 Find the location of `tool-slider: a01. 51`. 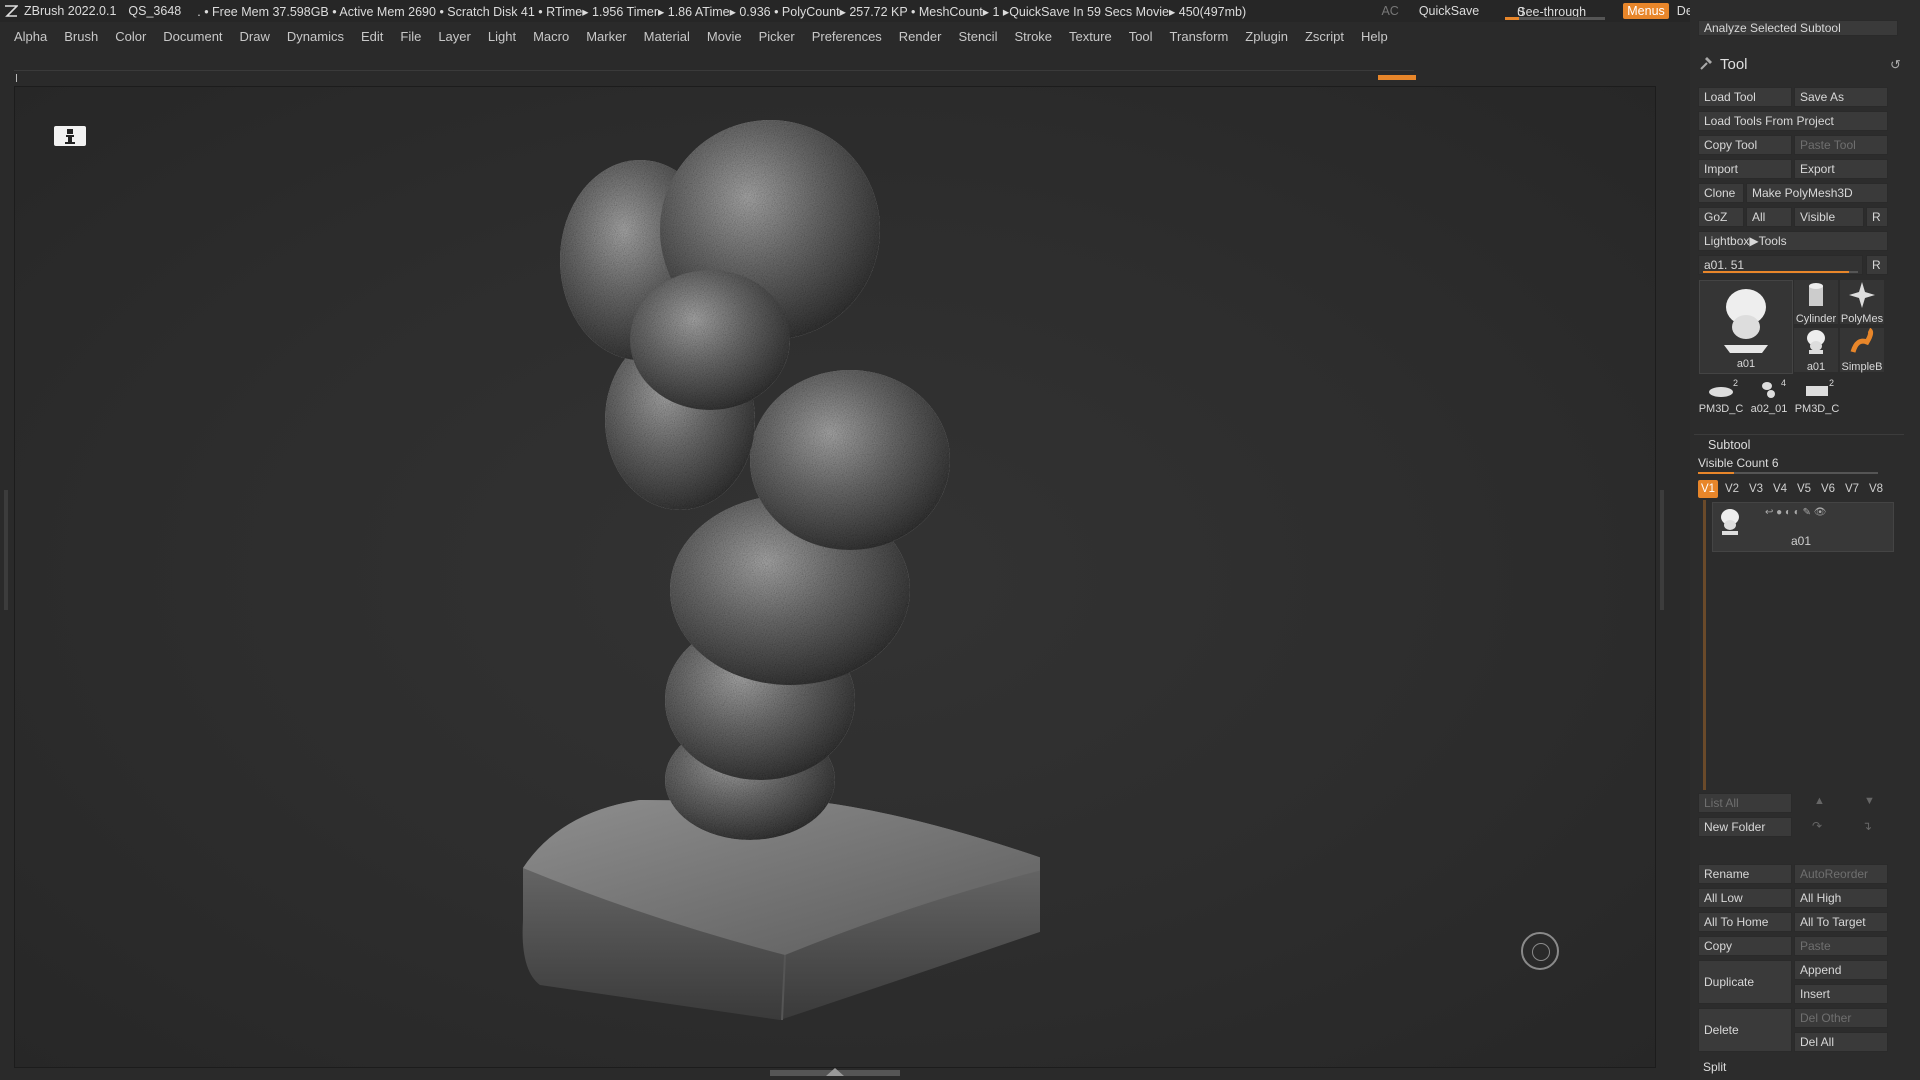

tool-slider: a01. 51 is located at coordinates (1780, 265).